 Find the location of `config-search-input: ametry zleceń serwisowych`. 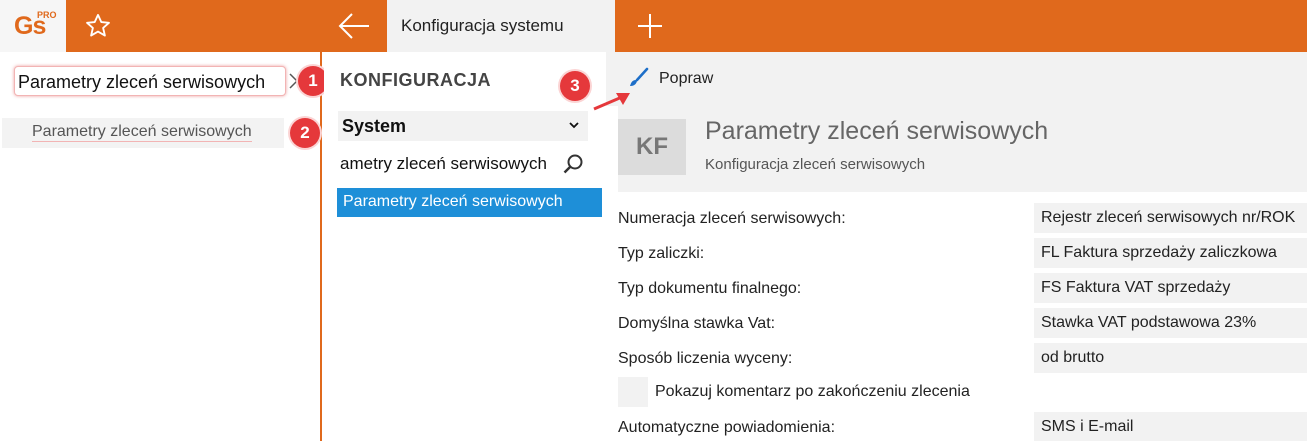

config-search-input: ametry zleceń serwisowych is located at coordinates (463, 165).